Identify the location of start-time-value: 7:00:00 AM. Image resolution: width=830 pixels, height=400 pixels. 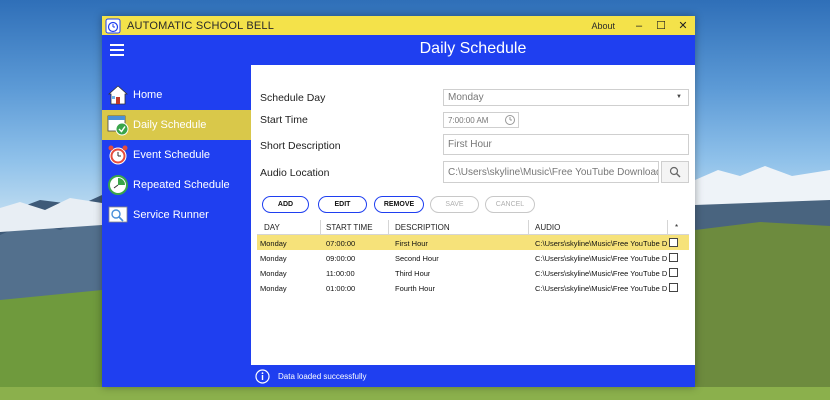
(468, 120).